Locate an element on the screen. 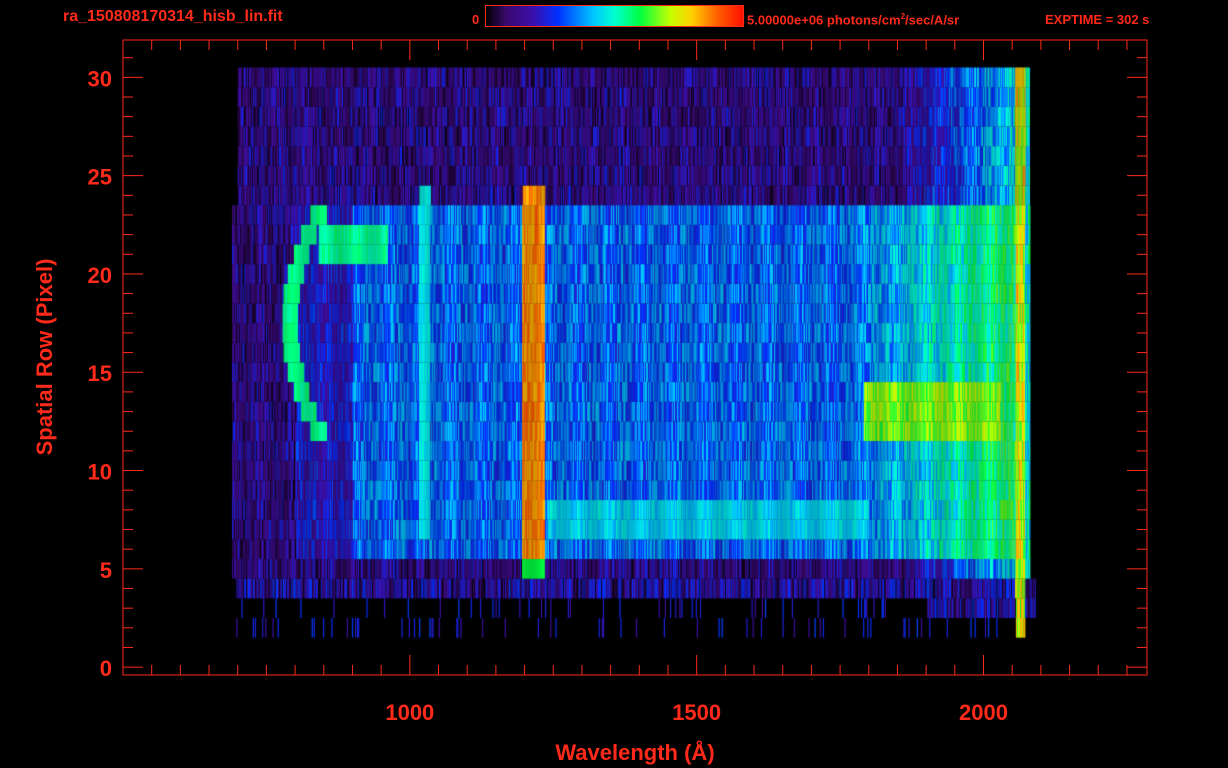 This screenshot has height=768, width=1228. x-tick-label: 1500 is located at coordinates (696, 712).